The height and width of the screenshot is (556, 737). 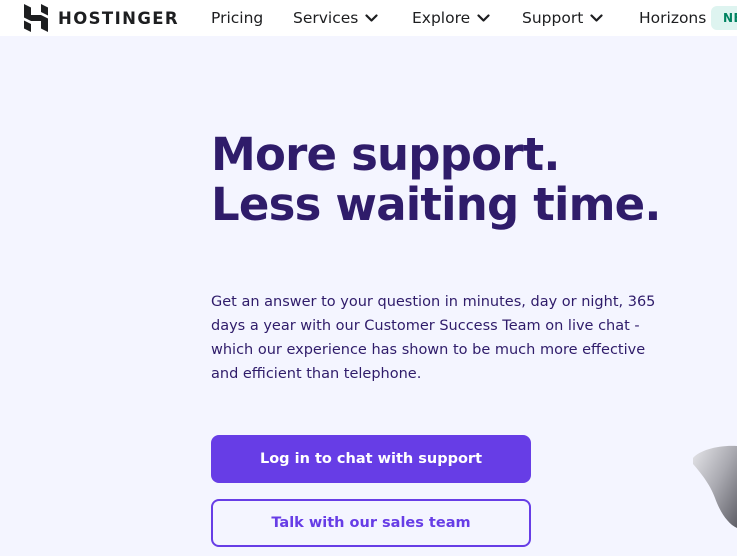 I want to click on new-badge: NE, so click(x=724, y=18).